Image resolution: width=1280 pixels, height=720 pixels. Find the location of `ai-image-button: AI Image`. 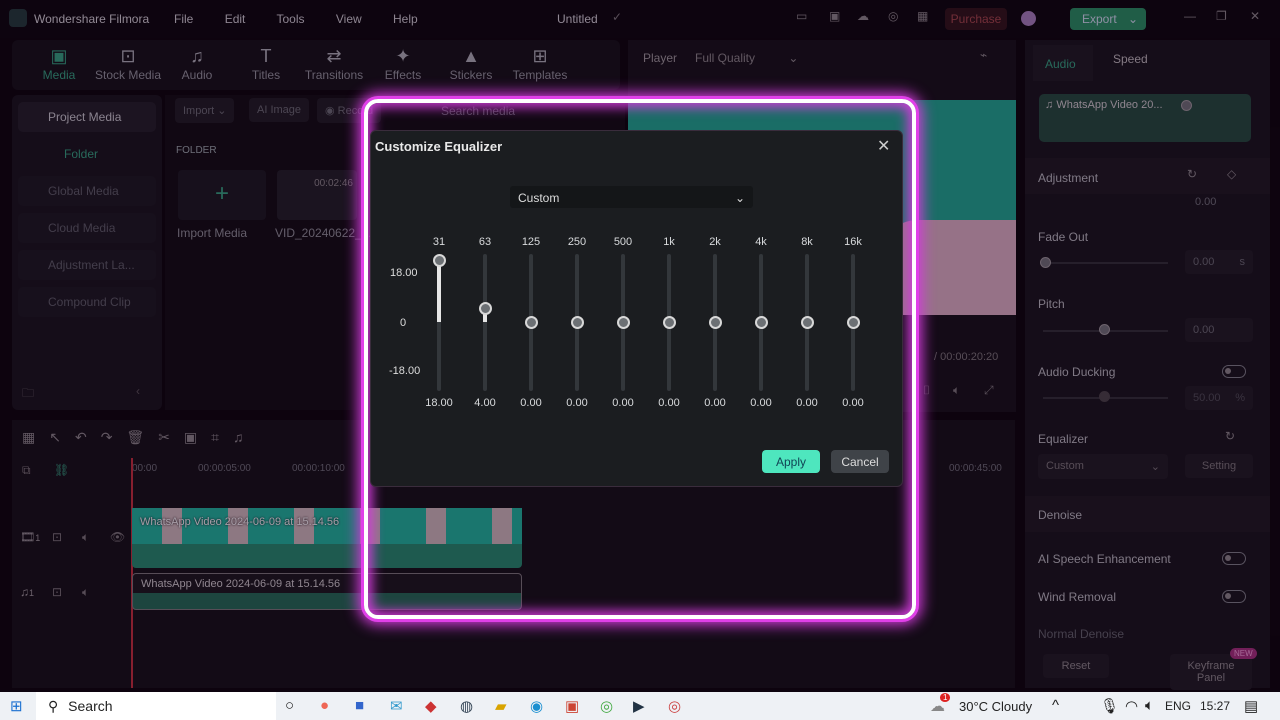

ai-image-button: AI Image is located at coordinates (279, 110).